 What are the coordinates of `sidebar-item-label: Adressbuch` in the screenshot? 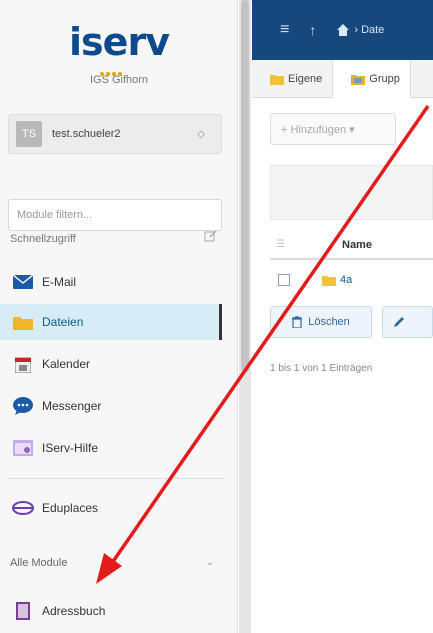 It's located at (74, 611).